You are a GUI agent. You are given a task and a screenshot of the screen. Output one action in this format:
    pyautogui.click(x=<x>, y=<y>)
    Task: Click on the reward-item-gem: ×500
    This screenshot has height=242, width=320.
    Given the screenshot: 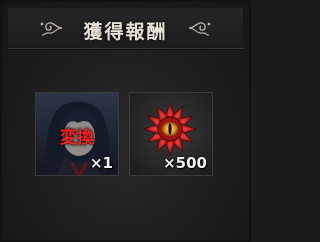 What is the action you would take?
    pyautogui.click(x=171, y=134)
    